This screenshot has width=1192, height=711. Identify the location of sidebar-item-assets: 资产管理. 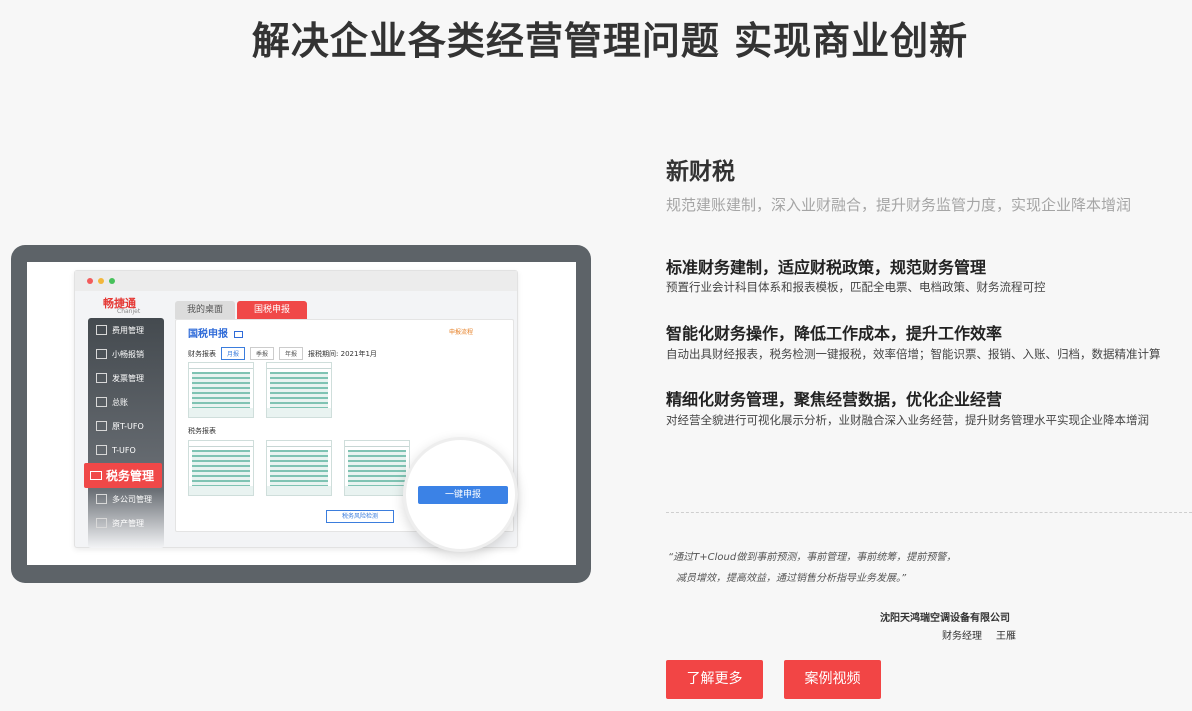
(120, 523).